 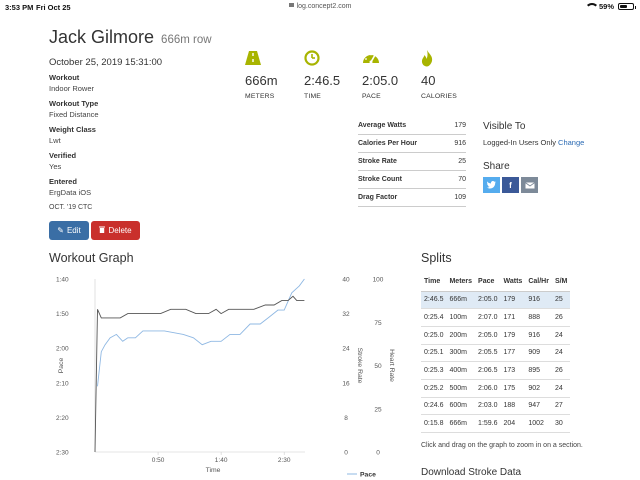 What do you see at coordinates (513, 423) in the screenshot?
I see `split-cell: 204` at bounding box center [513, 423].